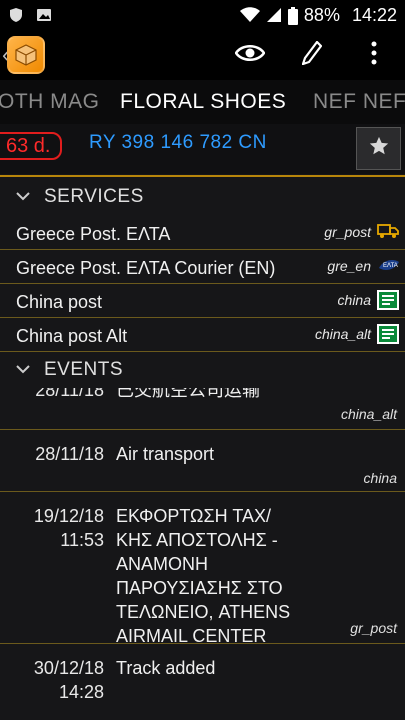 This screenshot has width=405, height=720. What do you see at coordinates (81, 692) in the screenshot?
I see `event-time: 14:28` at bounding box center [81, 692].